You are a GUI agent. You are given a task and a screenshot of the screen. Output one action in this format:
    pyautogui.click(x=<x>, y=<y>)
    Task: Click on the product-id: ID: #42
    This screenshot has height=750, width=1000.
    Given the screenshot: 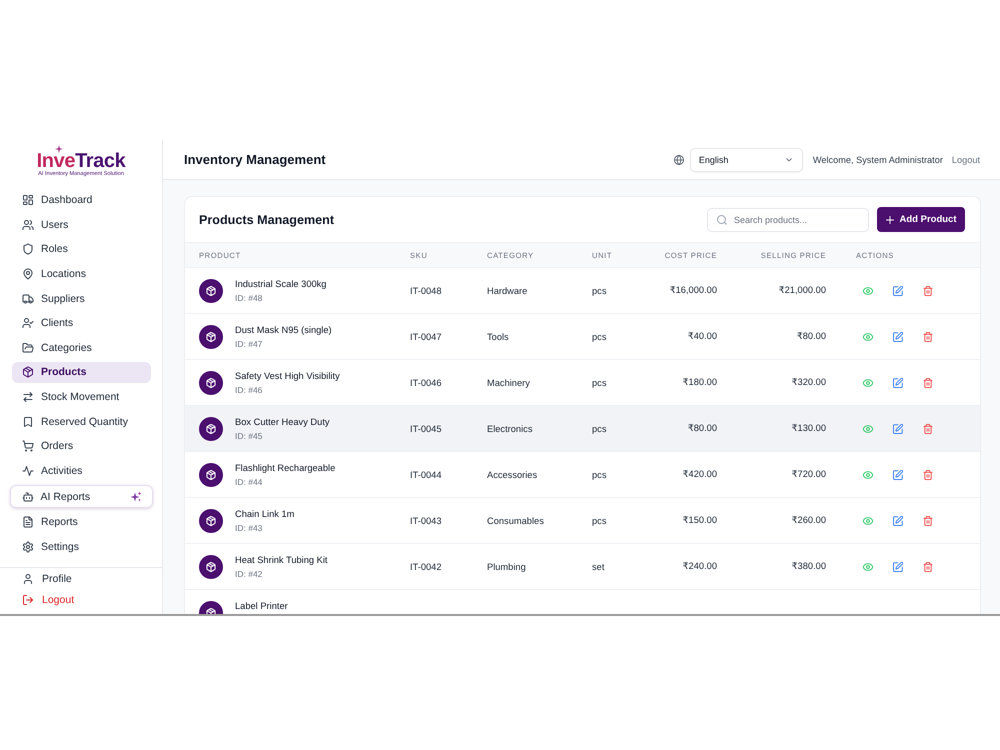 What is the action you would take?
    pyautogui.click(x=248, y=574)
    